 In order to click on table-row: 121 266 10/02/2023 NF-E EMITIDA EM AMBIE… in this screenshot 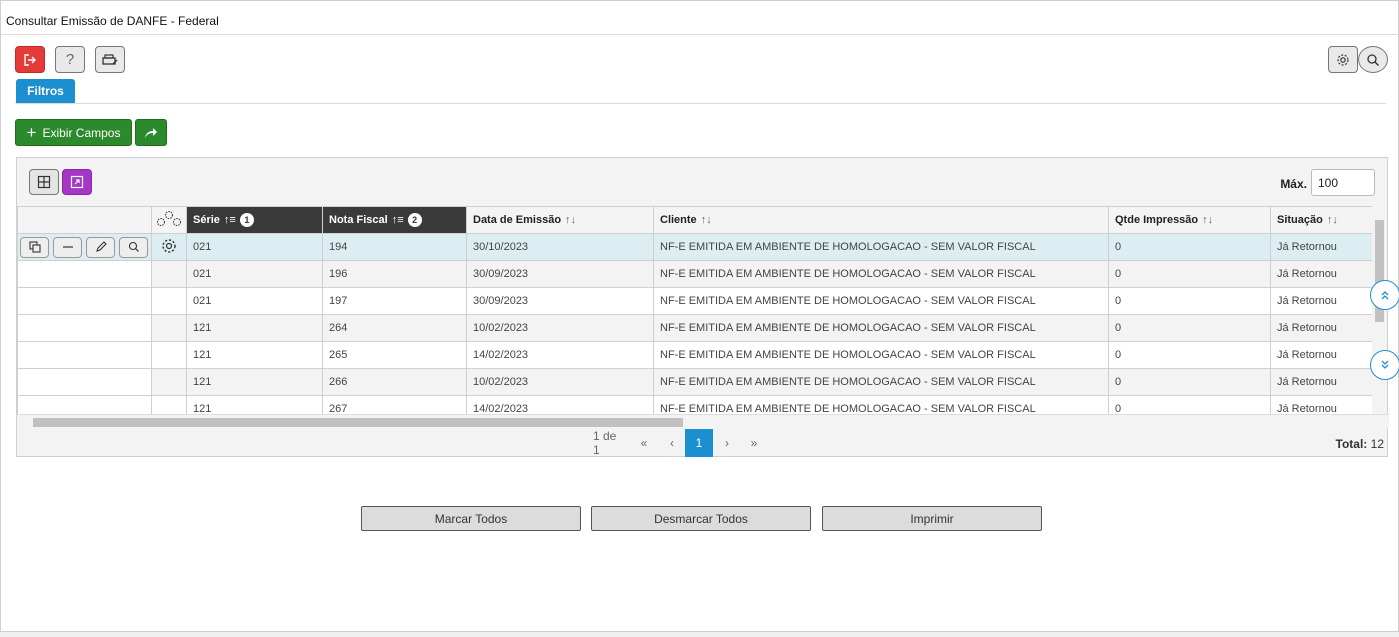, I will do `click(695, 382)`.